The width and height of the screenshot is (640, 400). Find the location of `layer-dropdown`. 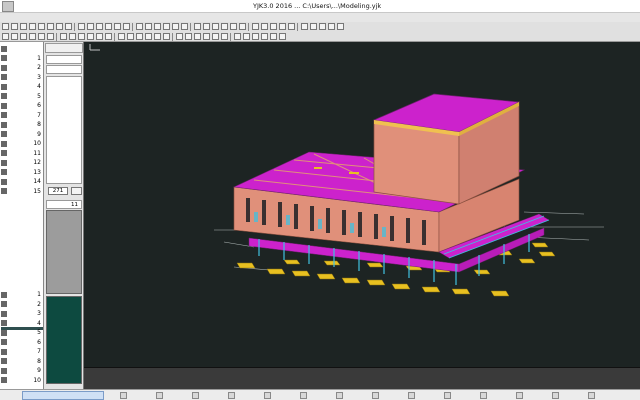

layer-dropdown is located at coordinates (64, 59).